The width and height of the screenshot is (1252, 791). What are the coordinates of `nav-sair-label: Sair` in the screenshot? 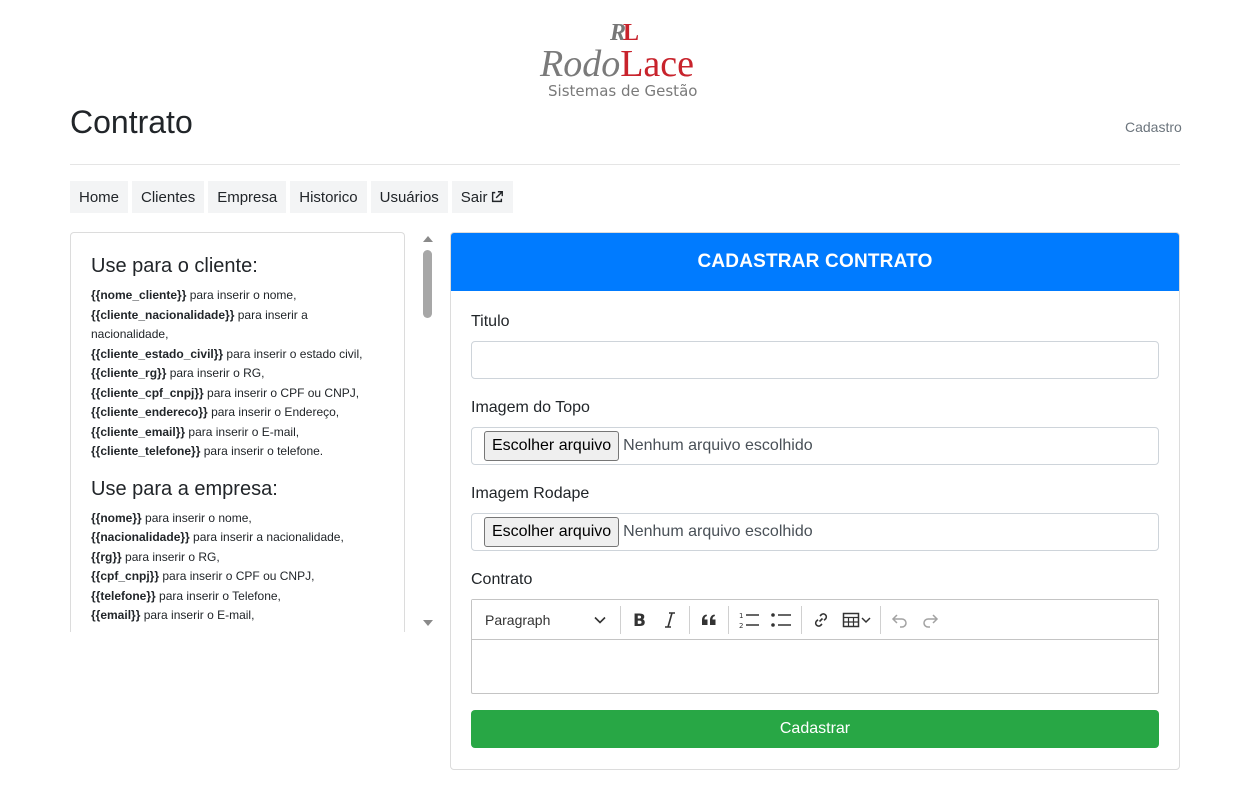 It's located at (474, 197).